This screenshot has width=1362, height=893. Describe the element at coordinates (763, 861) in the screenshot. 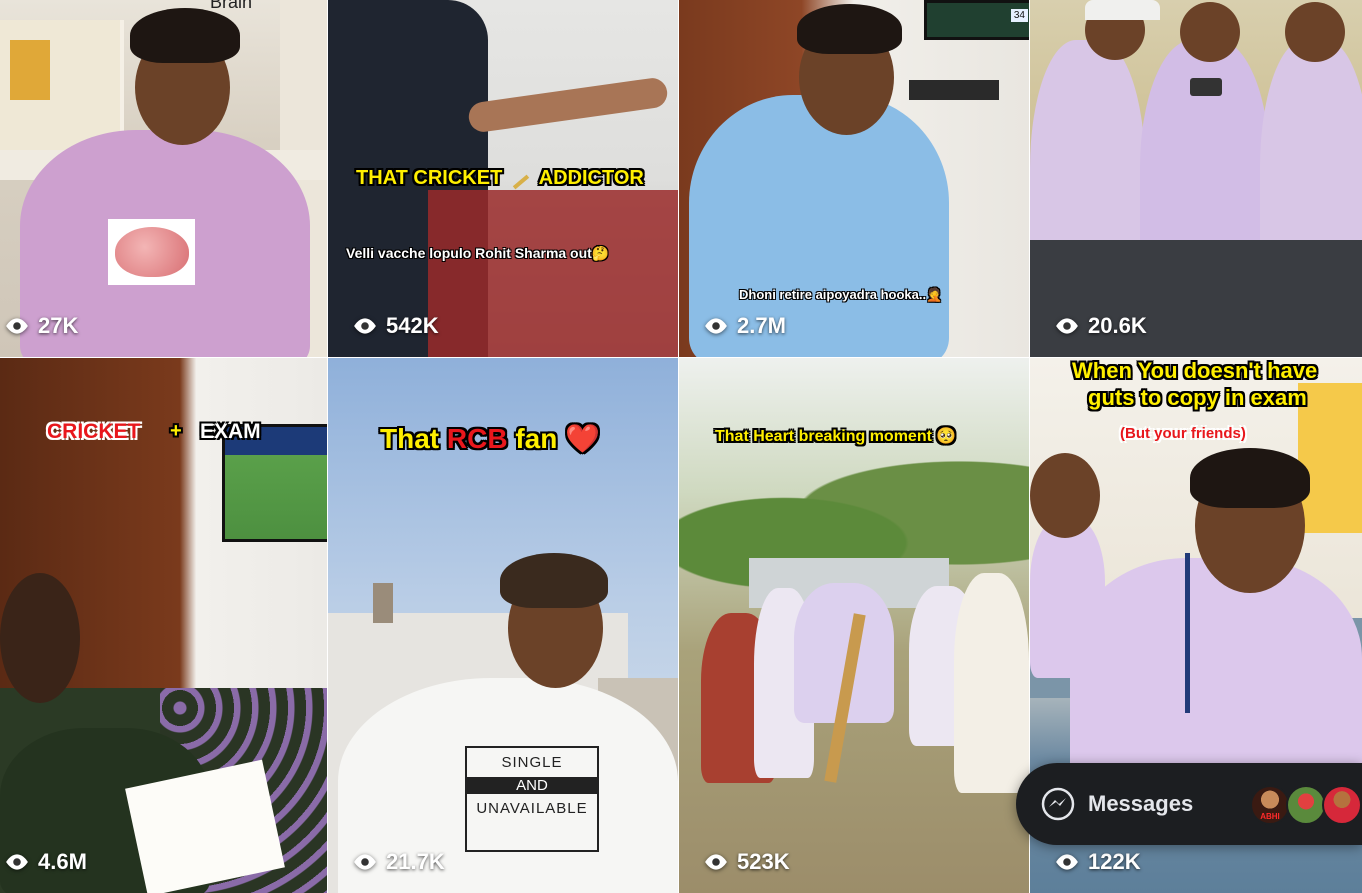

I see `view-count-text: 523K` at that location.